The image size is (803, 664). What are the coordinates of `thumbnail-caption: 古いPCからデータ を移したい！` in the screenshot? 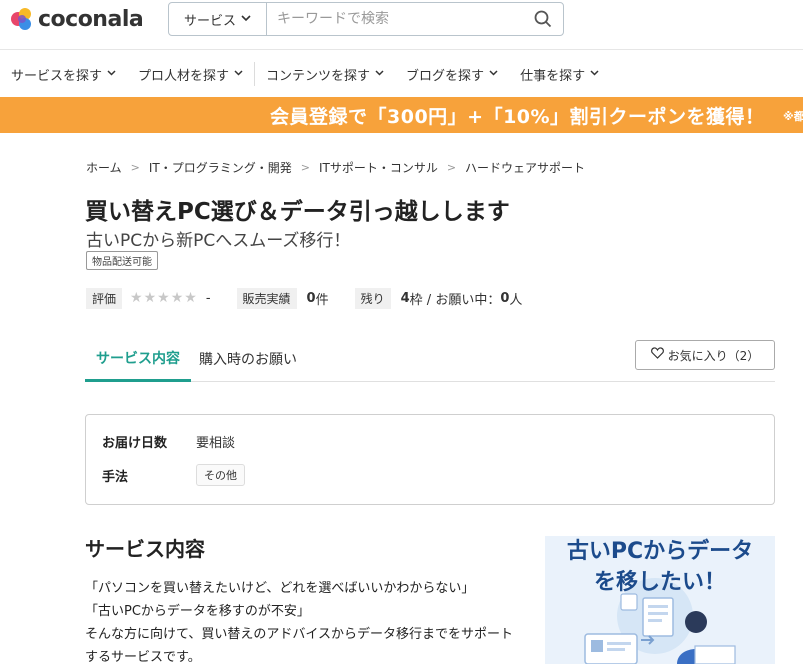 It's located at (660, 567).